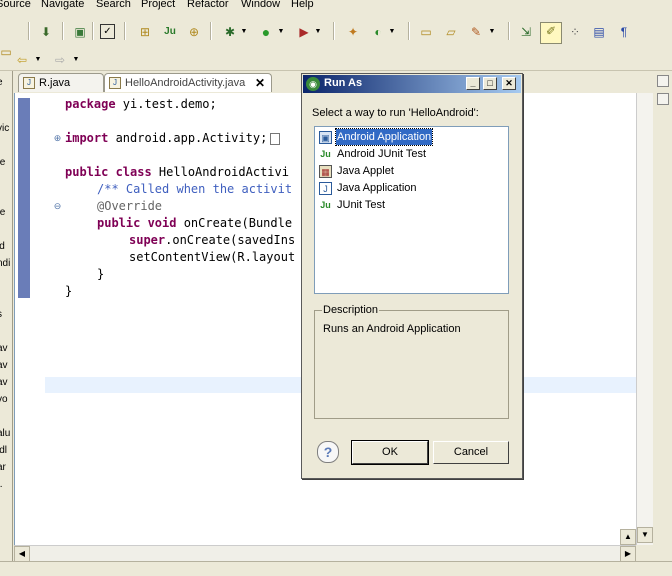 This screenshot has width=672, height=576. I want to click on list-item-junit-test: Ju JUnit Test, so click(352, 205).